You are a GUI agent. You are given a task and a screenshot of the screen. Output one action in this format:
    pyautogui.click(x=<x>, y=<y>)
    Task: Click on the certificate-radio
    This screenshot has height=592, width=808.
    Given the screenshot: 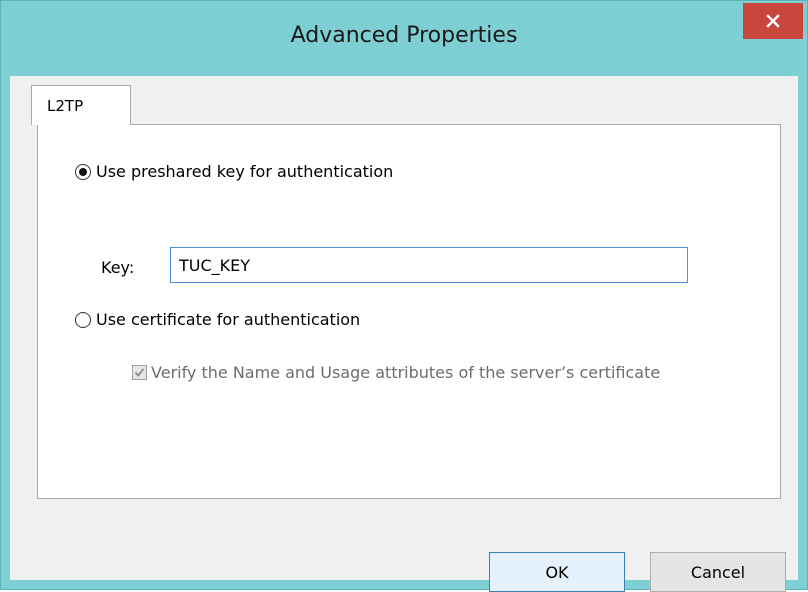 What is the action you would take?
    pyautogui.click(x=83, y=319)
    